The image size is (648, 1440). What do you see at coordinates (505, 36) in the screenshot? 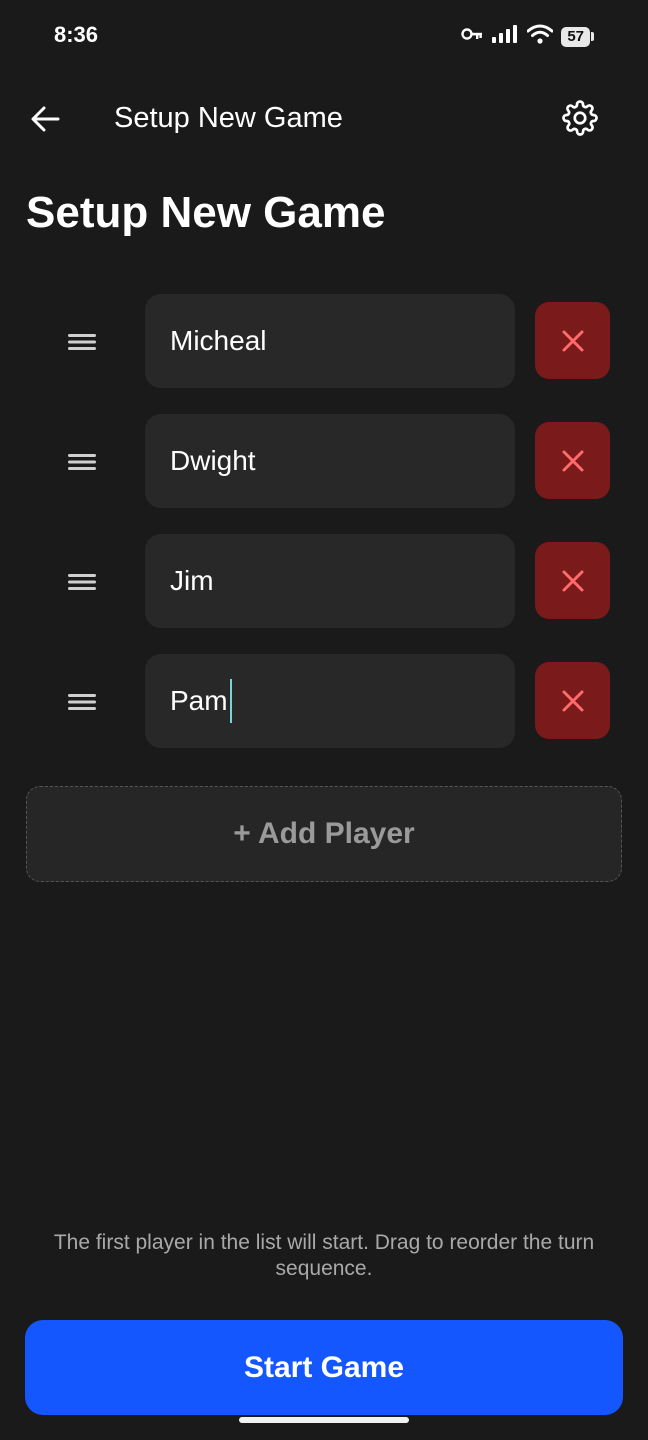
I see `signal-icon` at bounding box center [505, 36].